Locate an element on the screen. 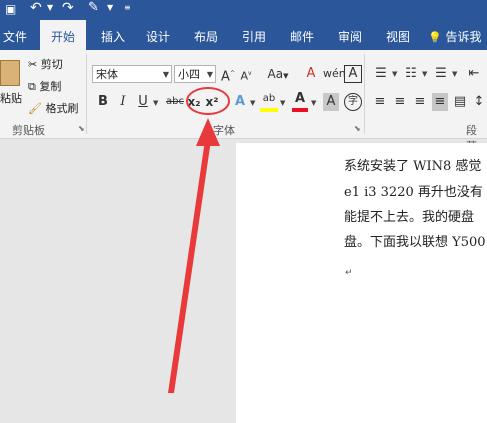 The image size is (487, 423). bullets-dropdown-icon: ▼ is located at coordinates (394, 74).